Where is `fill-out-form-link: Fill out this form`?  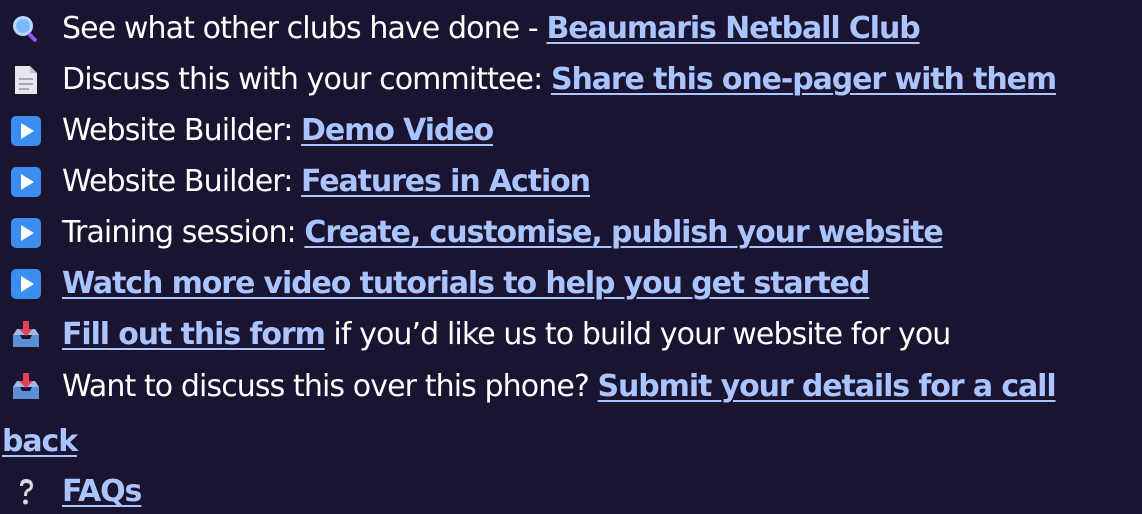 fill-out-form-link: Fill out this form is located at coordinates (194, 334).